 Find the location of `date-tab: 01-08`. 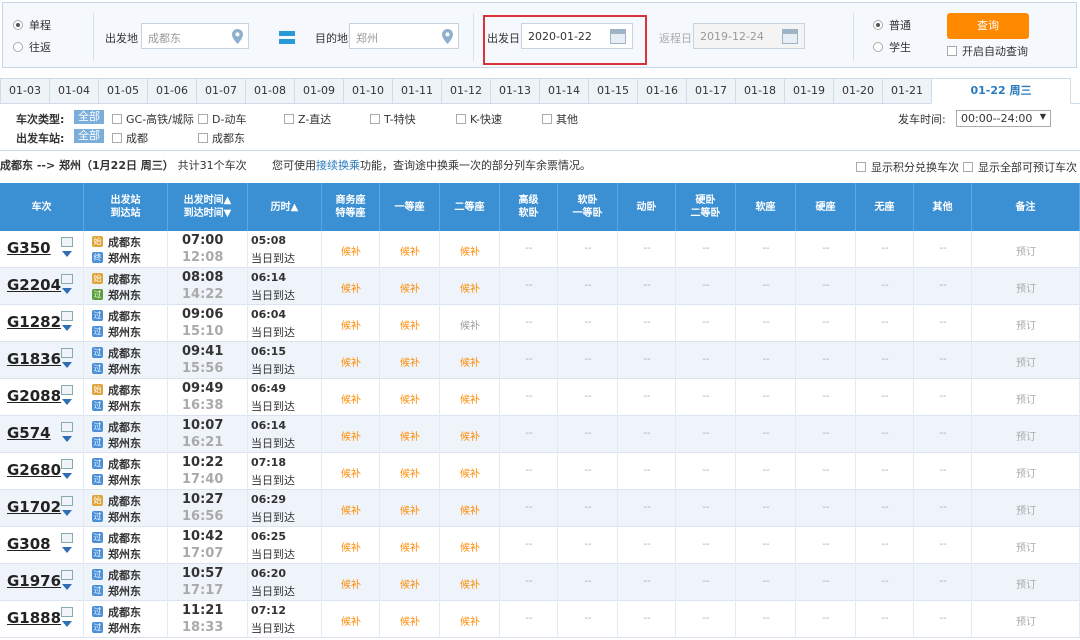

date-tab: 01-08 is located at coordinates (270, 91).